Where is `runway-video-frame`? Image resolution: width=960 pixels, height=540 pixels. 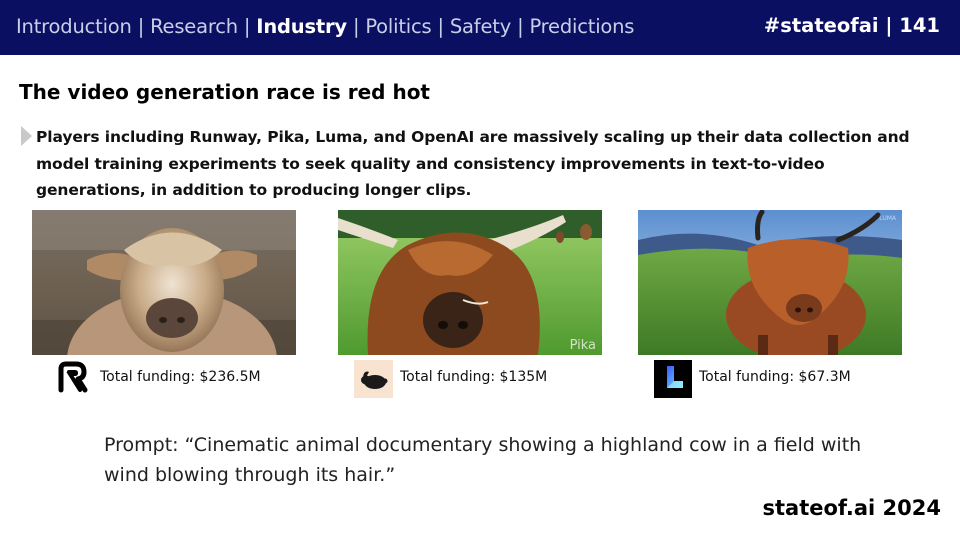
runway-video-frame is located at coordinates (164, 282).